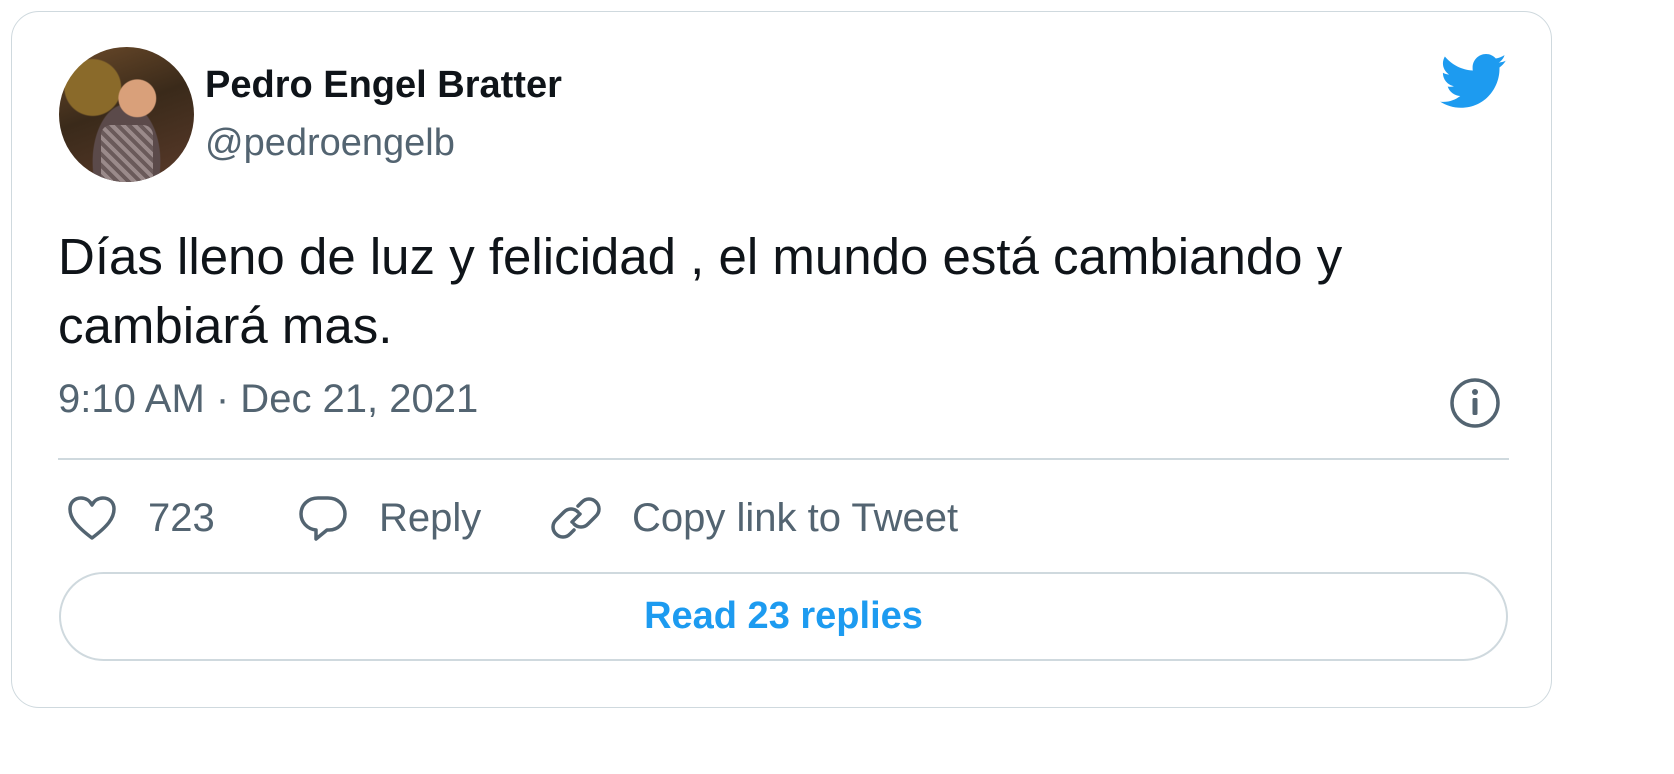 Image resolution: width=1674 pixels, height=774 pixels. Describe the element at coordinates (268, 399) in the screenshot. I see `tweet-timestamp: 9:10 AM · Dec 21, 2021` at that location.